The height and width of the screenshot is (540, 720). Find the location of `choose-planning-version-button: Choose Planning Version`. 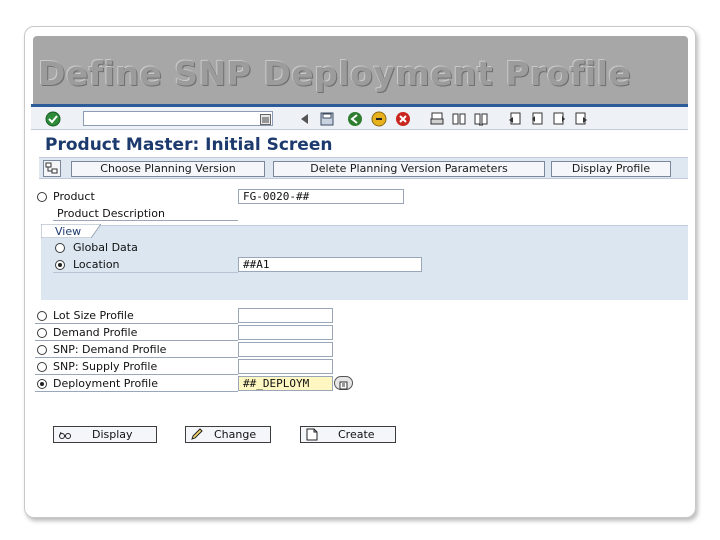

choose-planning-version-button: Choose Planning Version is located at coordinates (168, 169).